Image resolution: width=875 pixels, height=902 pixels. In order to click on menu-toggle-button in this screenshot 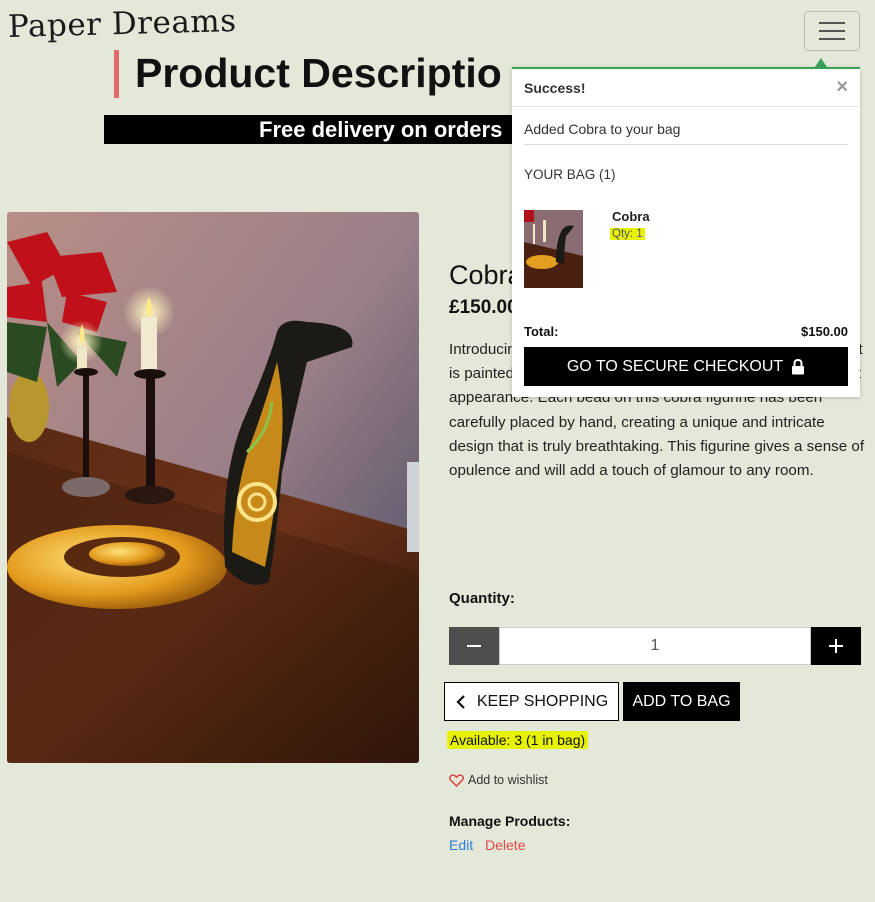, I will do `click(832, 31)`.